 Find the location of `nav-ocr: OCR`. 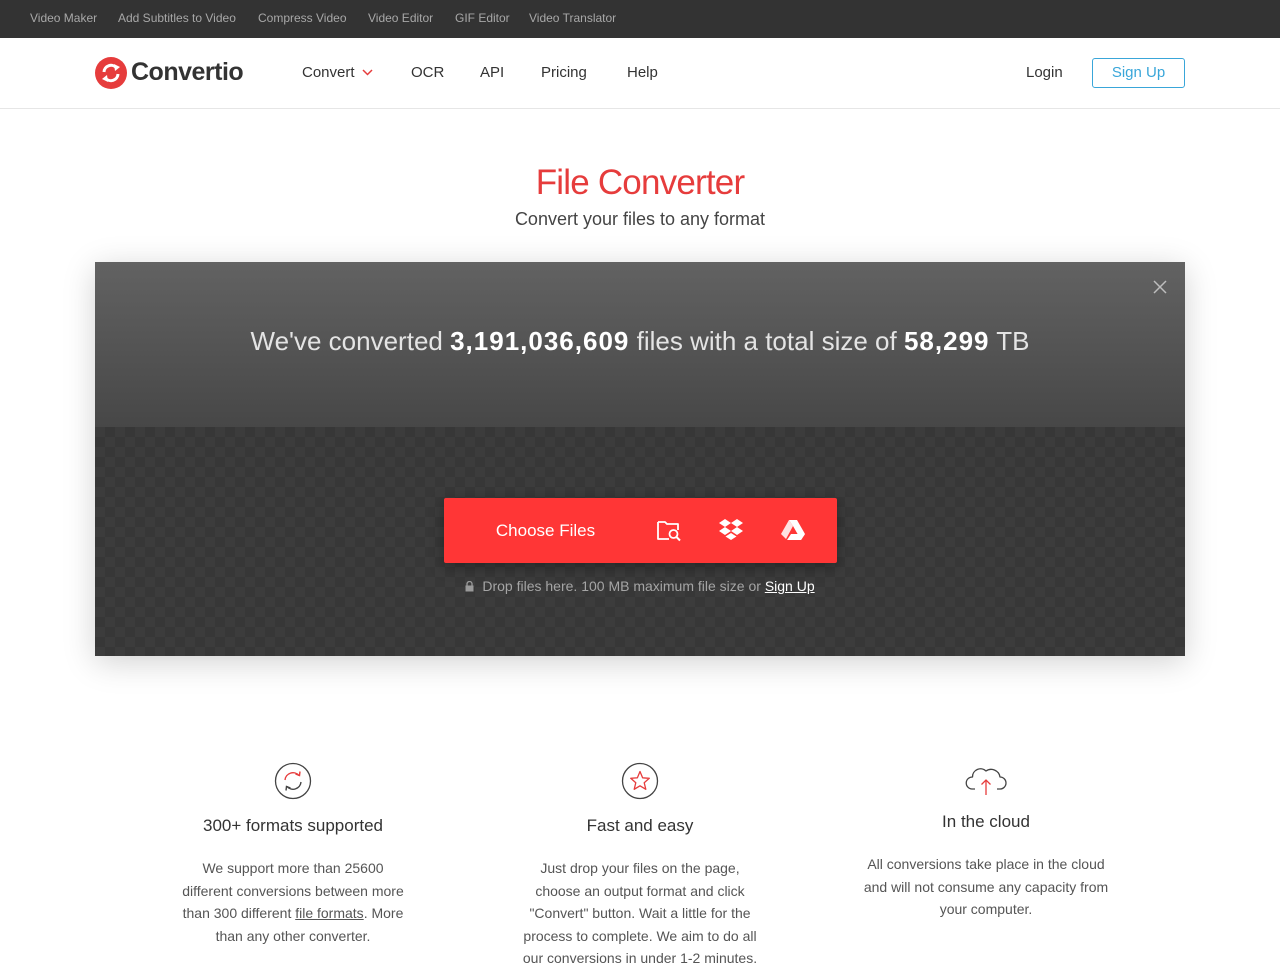

nav-ocr: OCR is located at coordinates (427, 72).